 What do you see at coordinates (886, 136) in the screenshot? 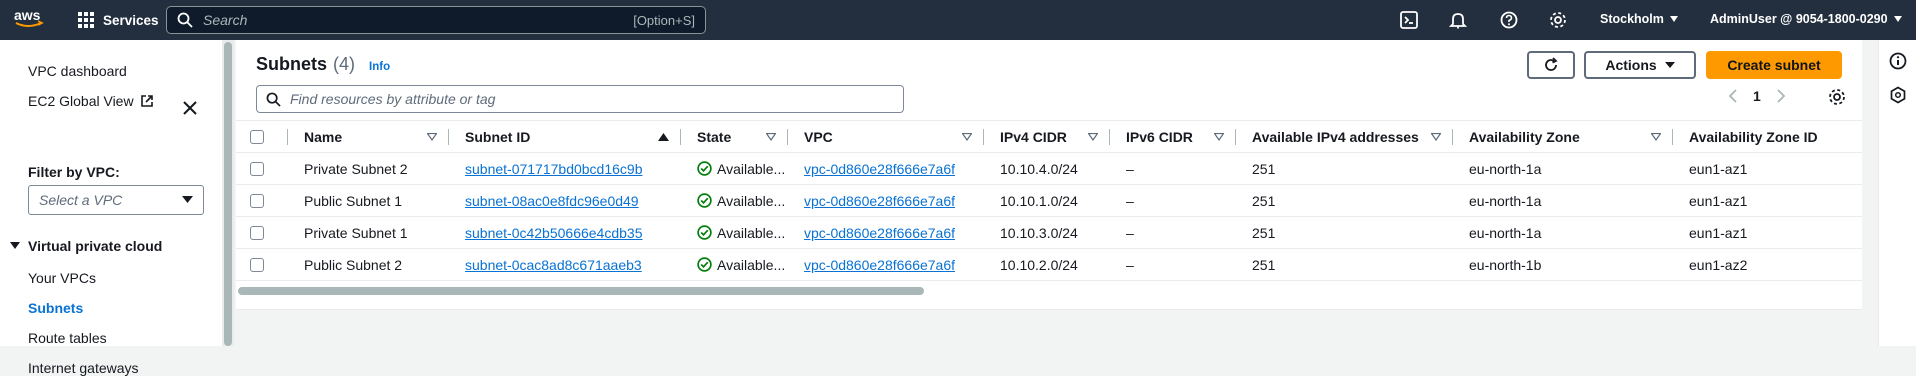
I see `column-header-vpc: VPC` at bounding box center [886, 136].